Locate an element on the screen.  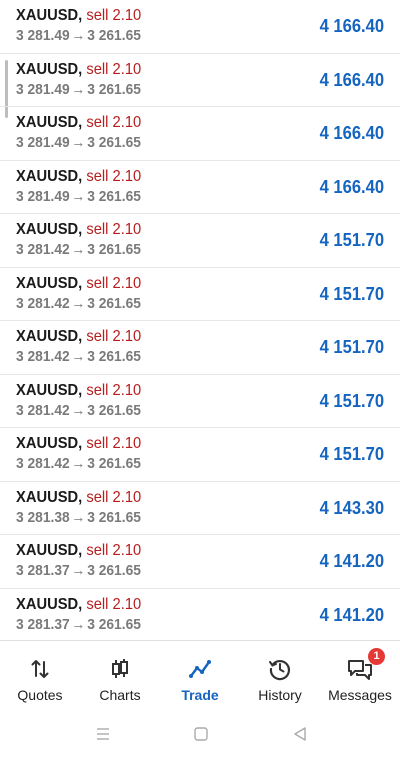
system-navigation-bar is located at coordinates (200, 735).